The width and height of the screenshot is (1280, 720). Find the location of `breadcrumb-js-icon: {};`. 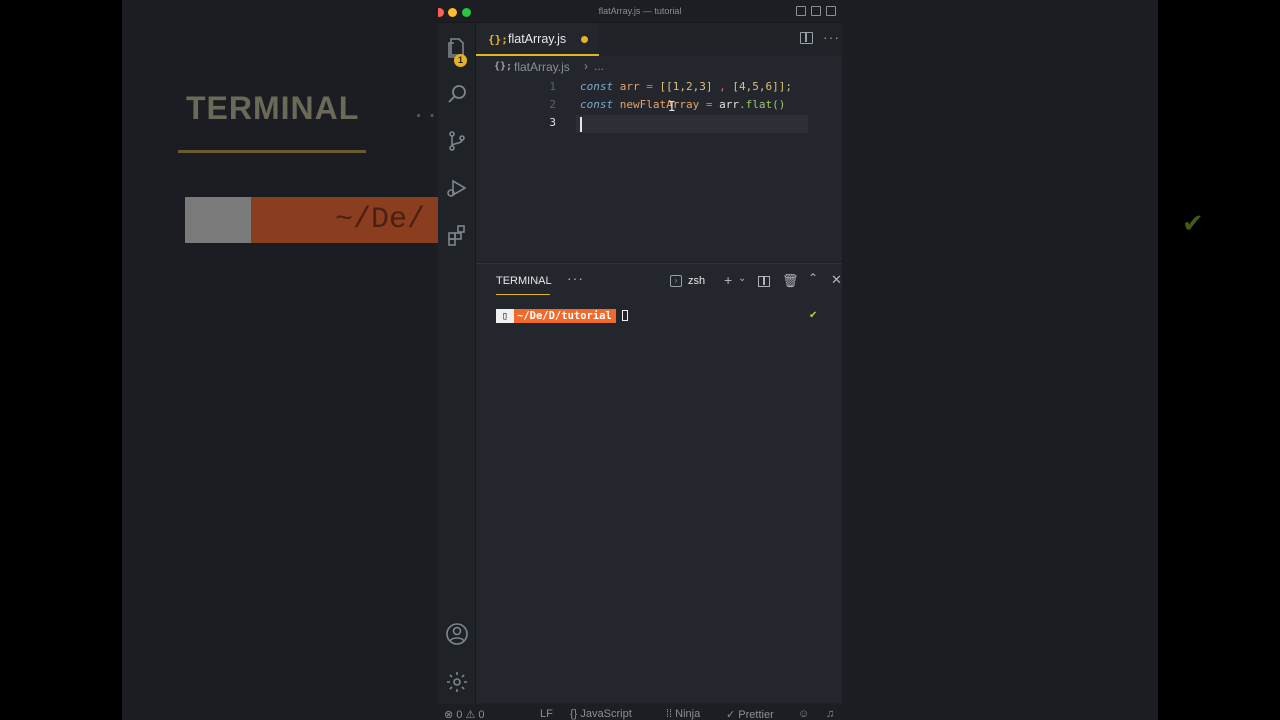

breadcrumb-js-icon: {}; is located at coordinates (503, 66).